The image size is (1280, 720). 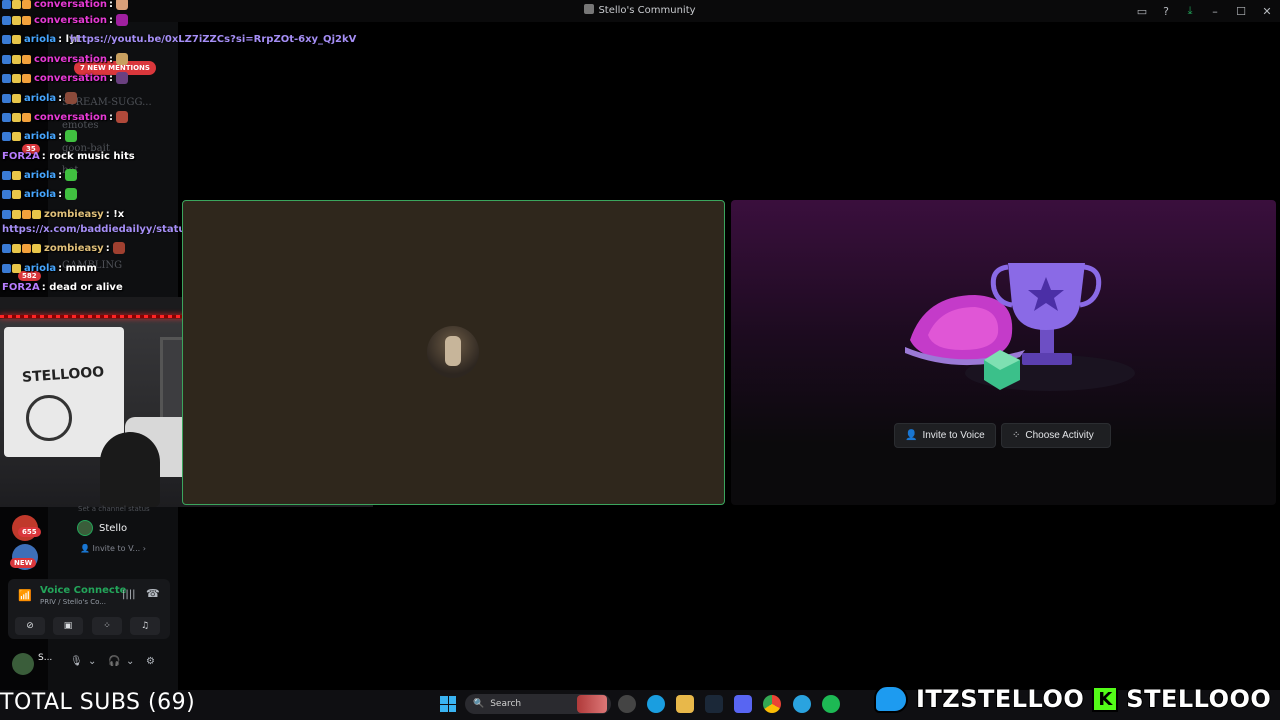 I want to click on twitter-icon, so click(x=891, y=699).